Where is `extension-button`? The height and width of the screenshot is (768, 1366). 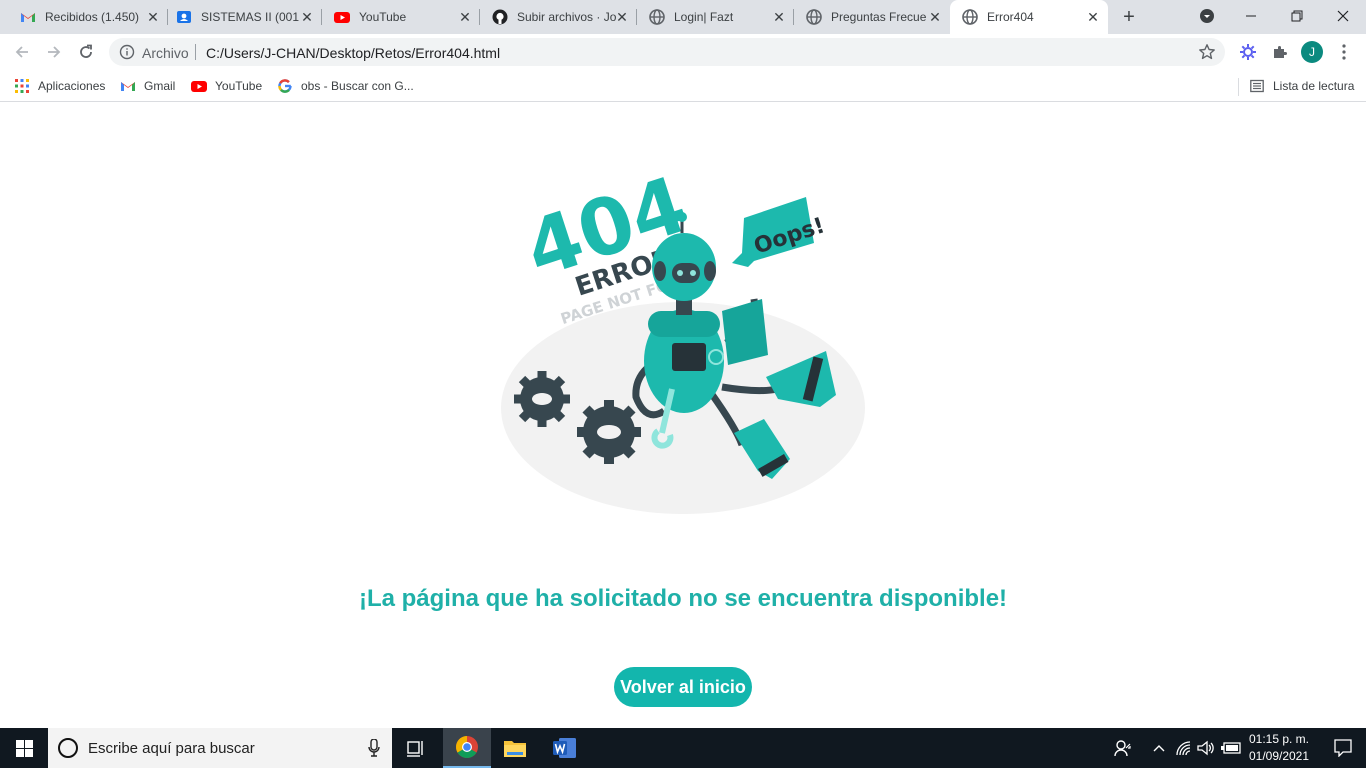
extension-button is located at coordinates (1248, 52).